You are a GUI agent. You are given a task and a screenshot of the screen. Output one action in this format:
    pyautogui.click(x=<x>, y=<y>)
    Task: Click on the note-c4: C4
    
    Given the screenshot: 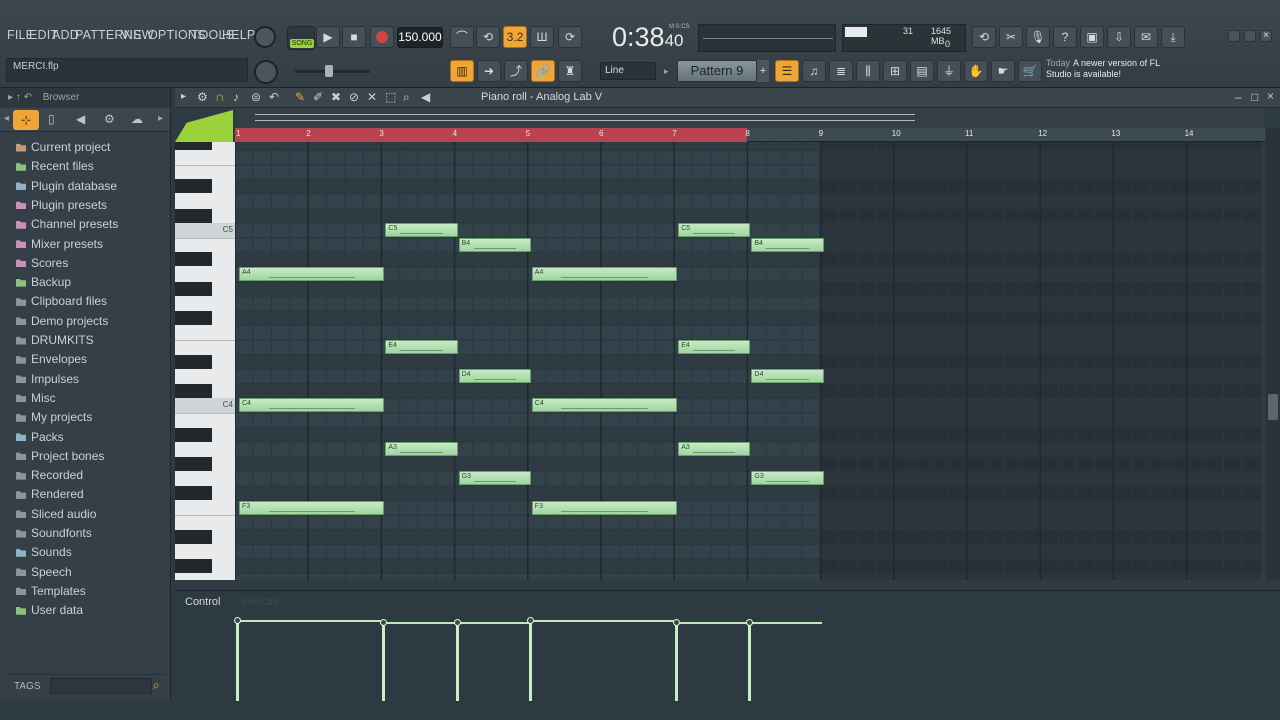 What is the action you would take?
    pyautogui.click(x=312, y=405)
    